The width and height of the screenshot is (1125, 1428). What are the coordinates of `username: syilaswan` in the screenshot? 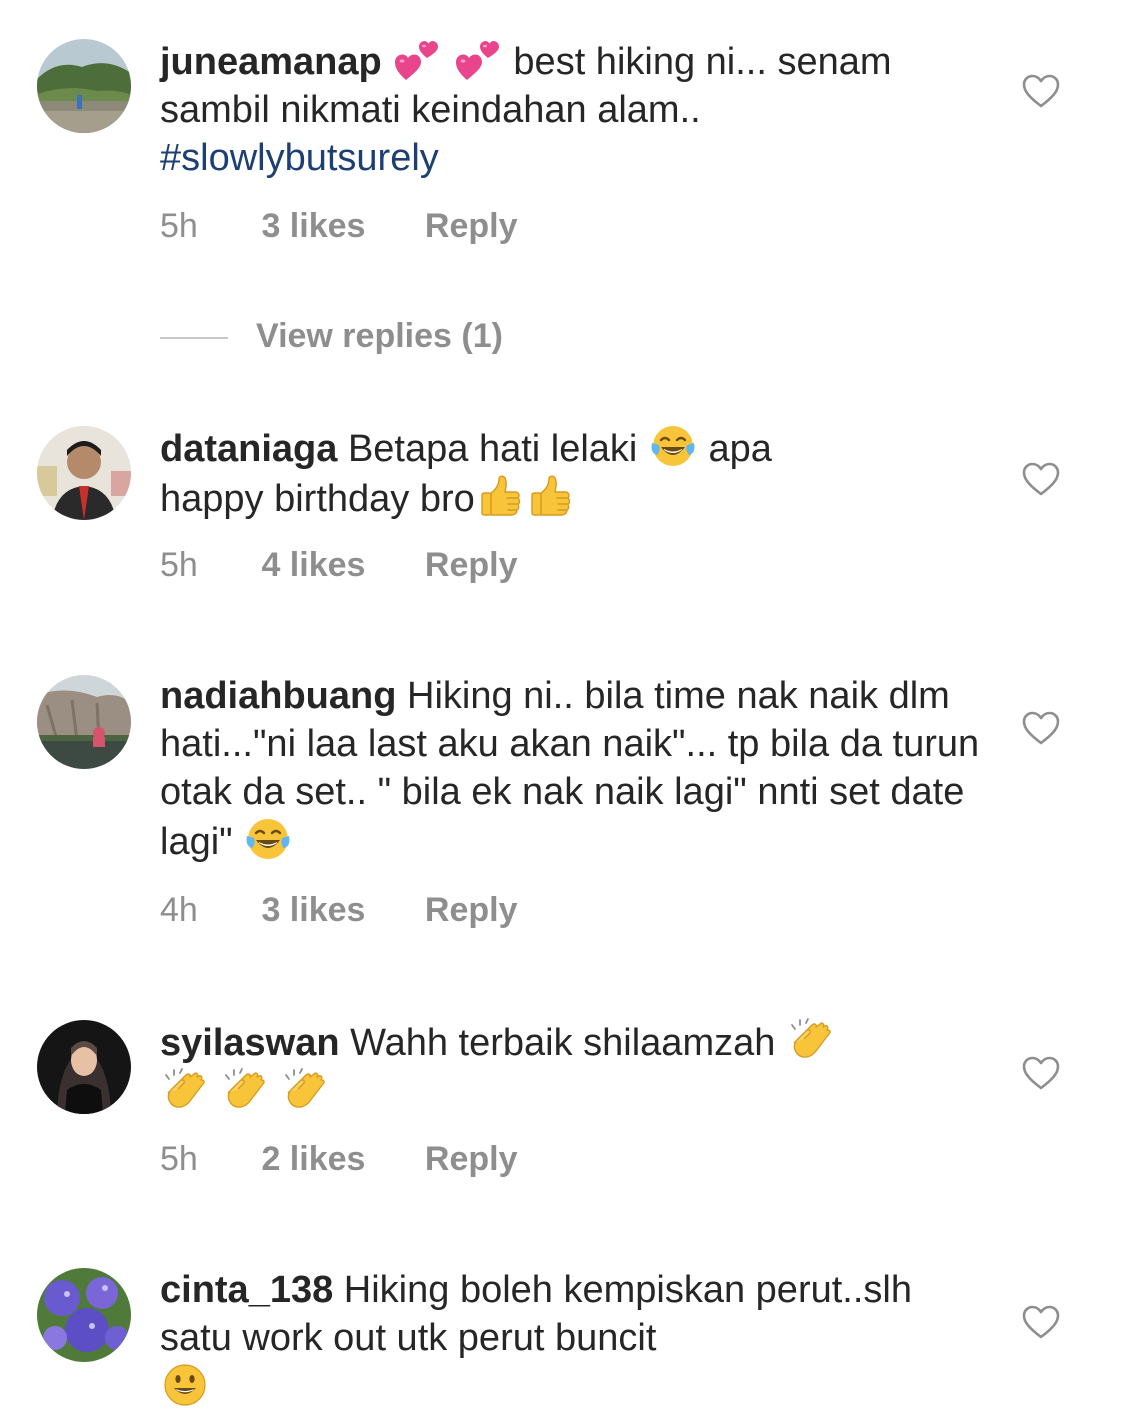 It's located at (250, 1043).